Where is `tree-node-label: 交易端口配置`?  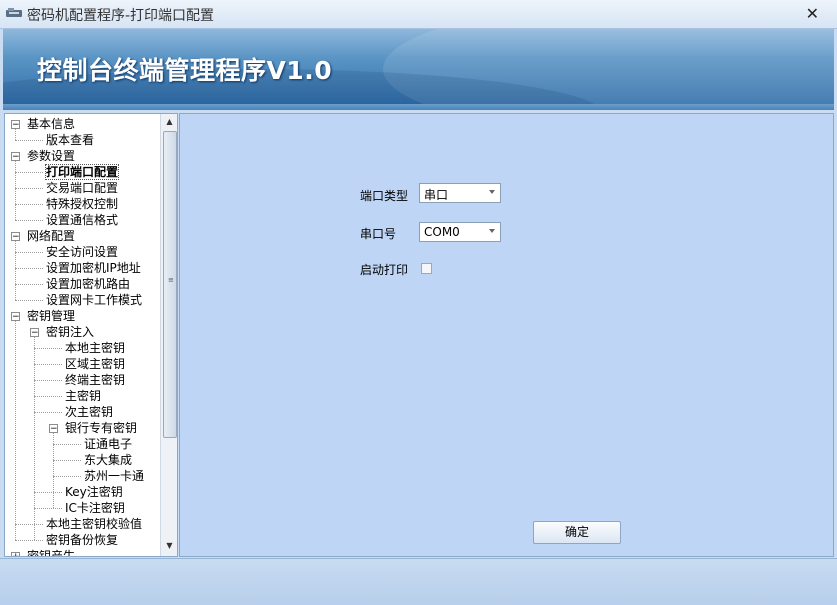 tree-node-label: 交易端口配置 is located at coordinates (82, 188).